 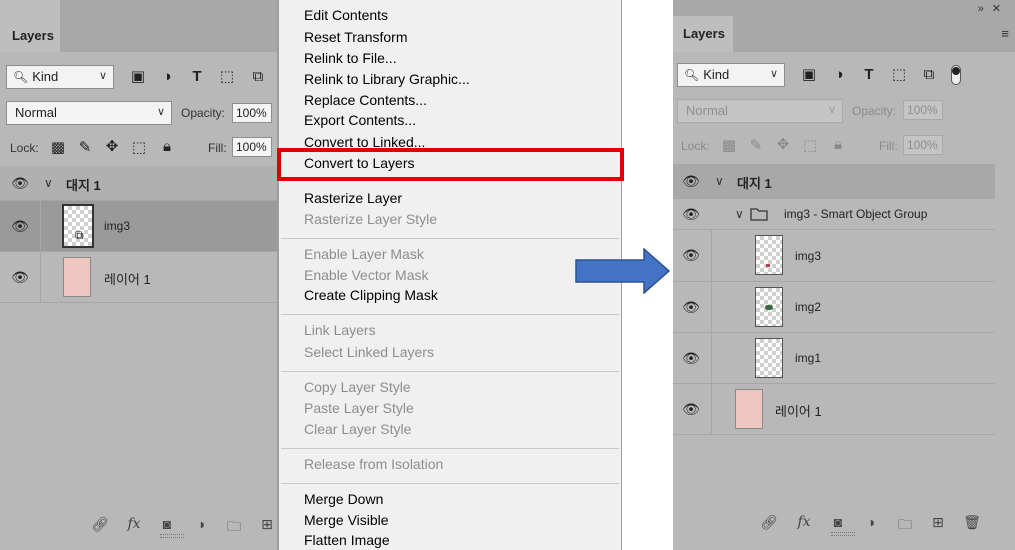 What do you see at coordinates (1005, 33) in the screenshot?
I see `panel-menu-icon: ≡` at bounding box center [1005, 33].